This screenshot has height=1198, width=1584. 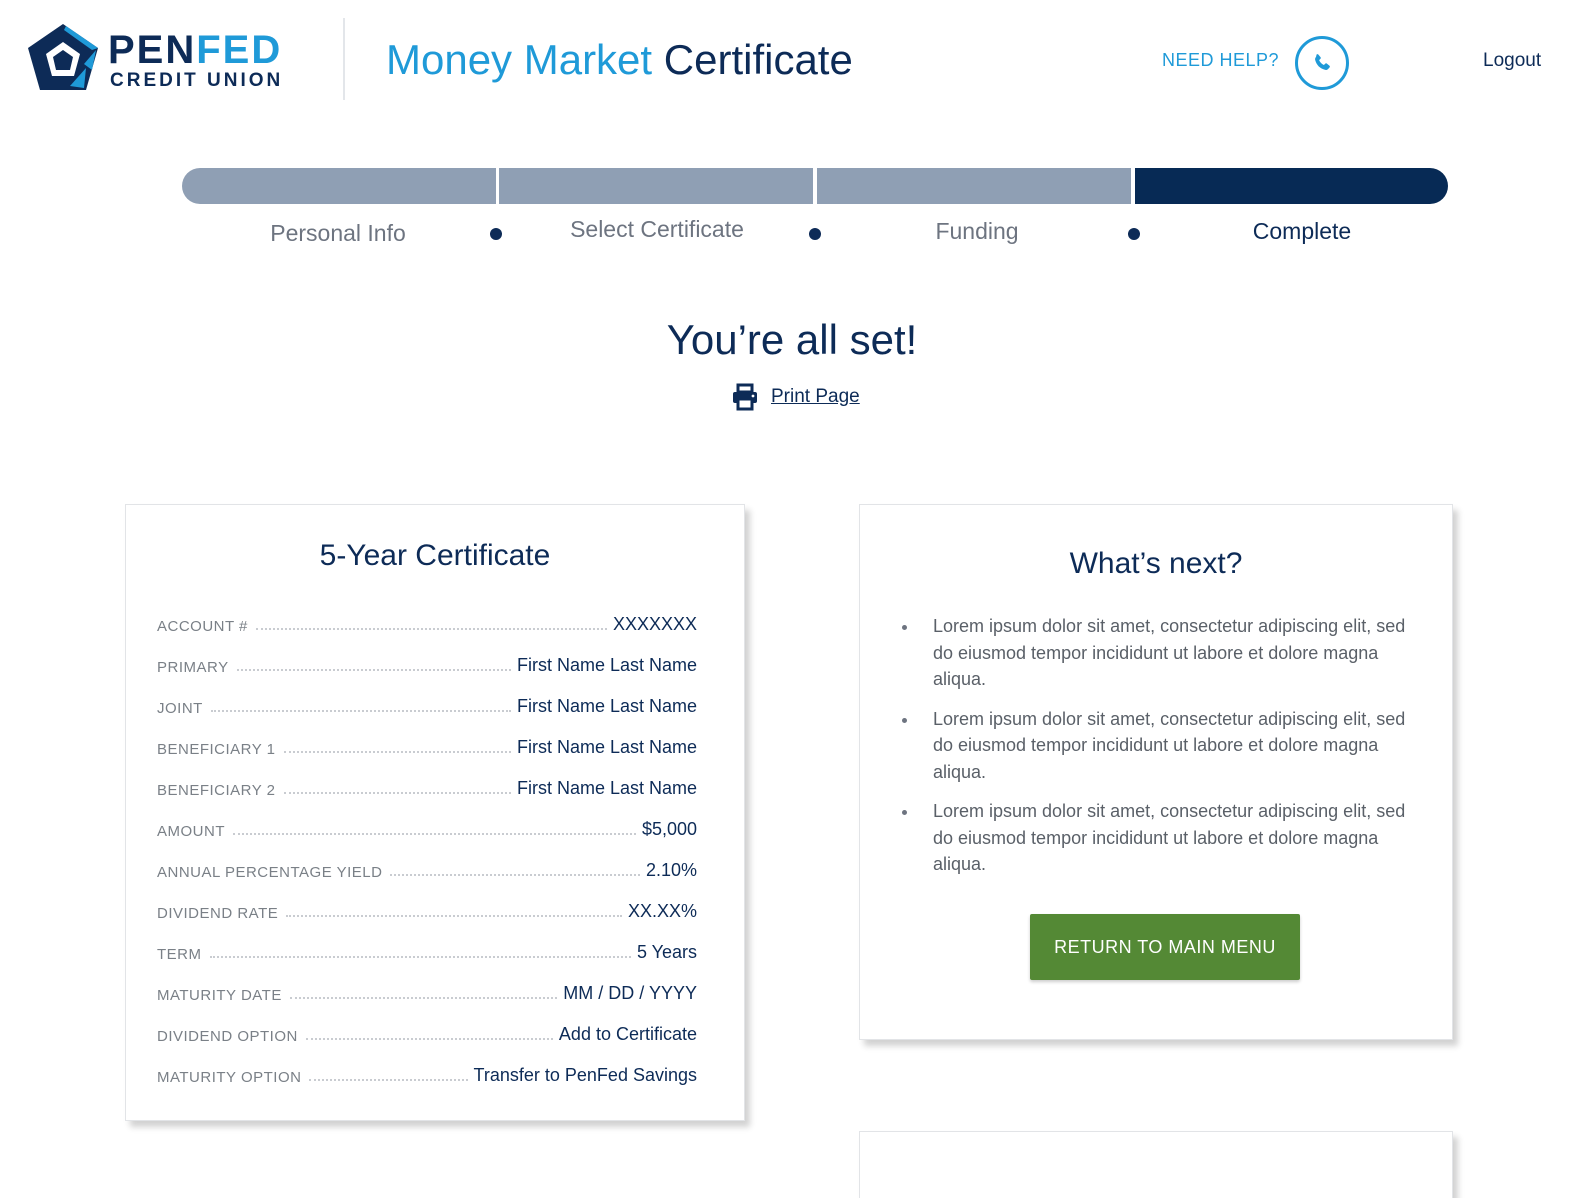 I want to click on detail-row: AMOUNT $5,000, so click(x=427, y=829).